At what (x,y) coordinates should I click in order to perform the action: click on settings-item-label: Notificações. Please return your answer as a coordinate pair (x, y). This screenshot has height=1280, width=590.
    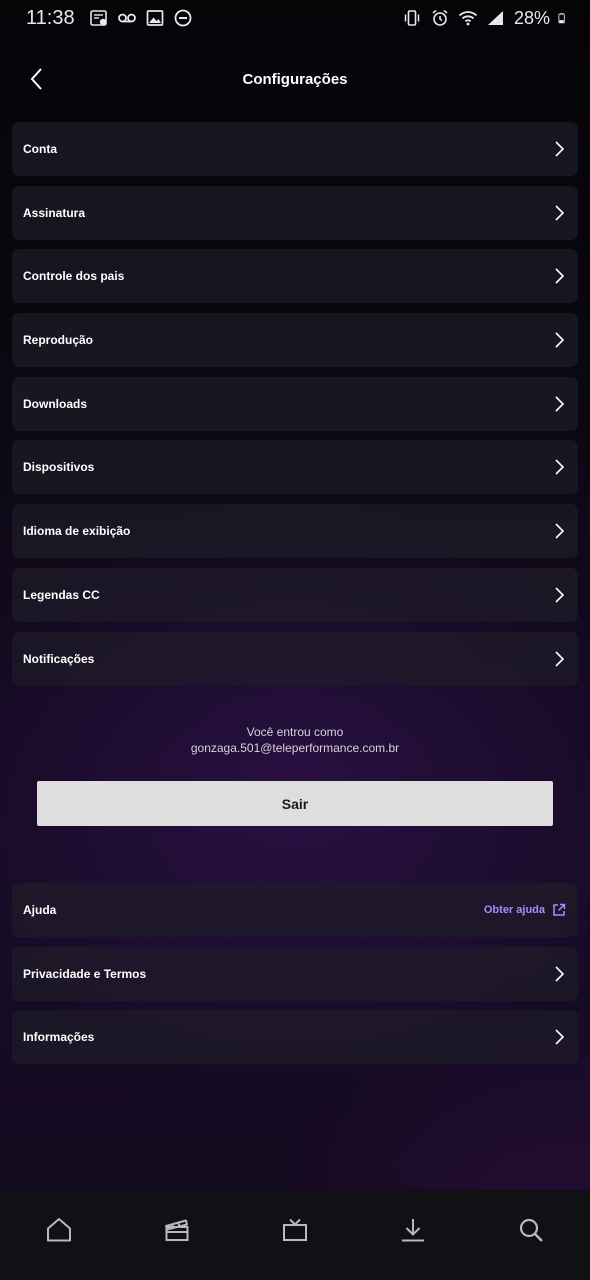
    Looking at the image, I should click on (59, 658).